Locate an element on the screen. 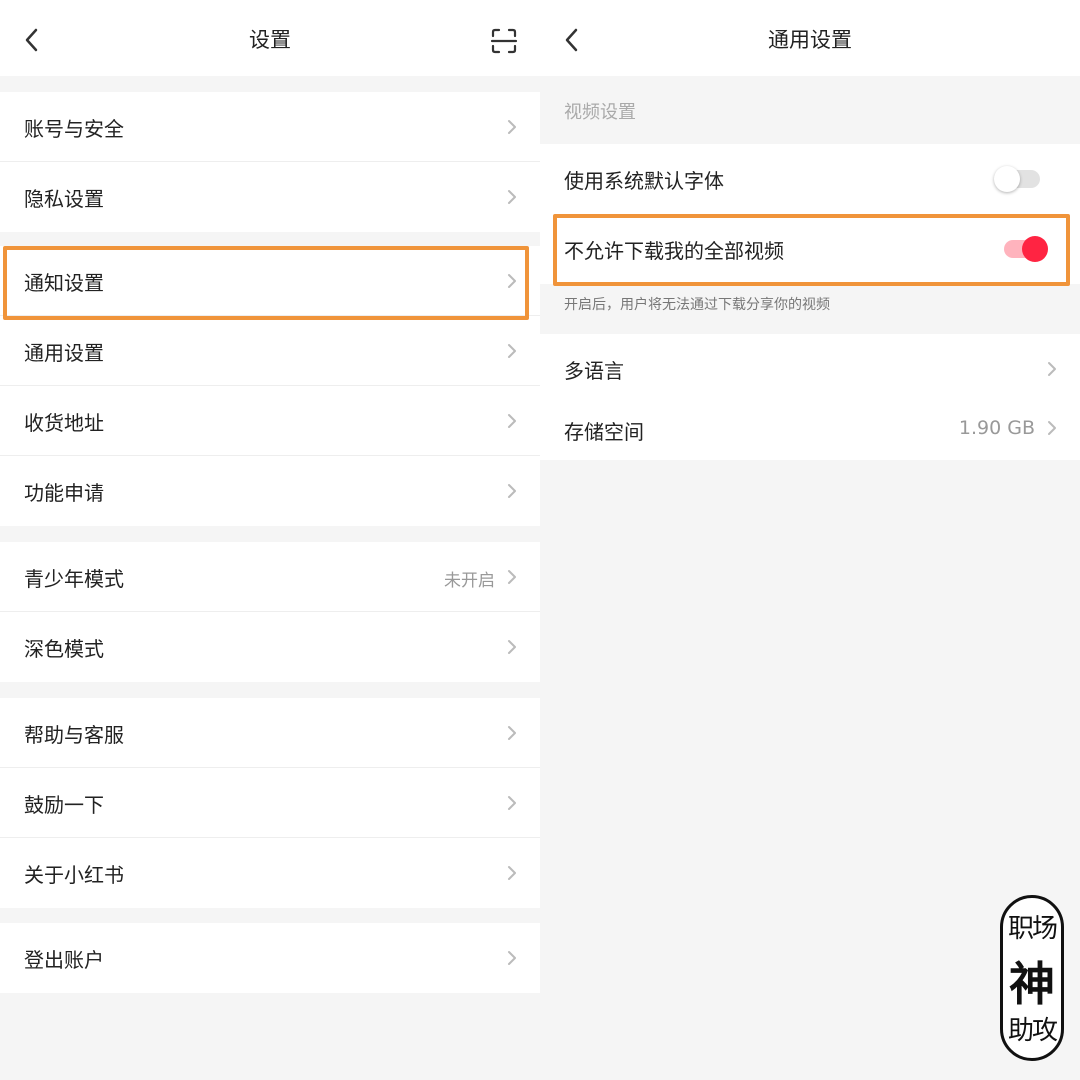 Image resolution: width=1080 pixels, height=1080 pixels. settings-item-about: 关于小红书 is located at coordinates (270, 873).